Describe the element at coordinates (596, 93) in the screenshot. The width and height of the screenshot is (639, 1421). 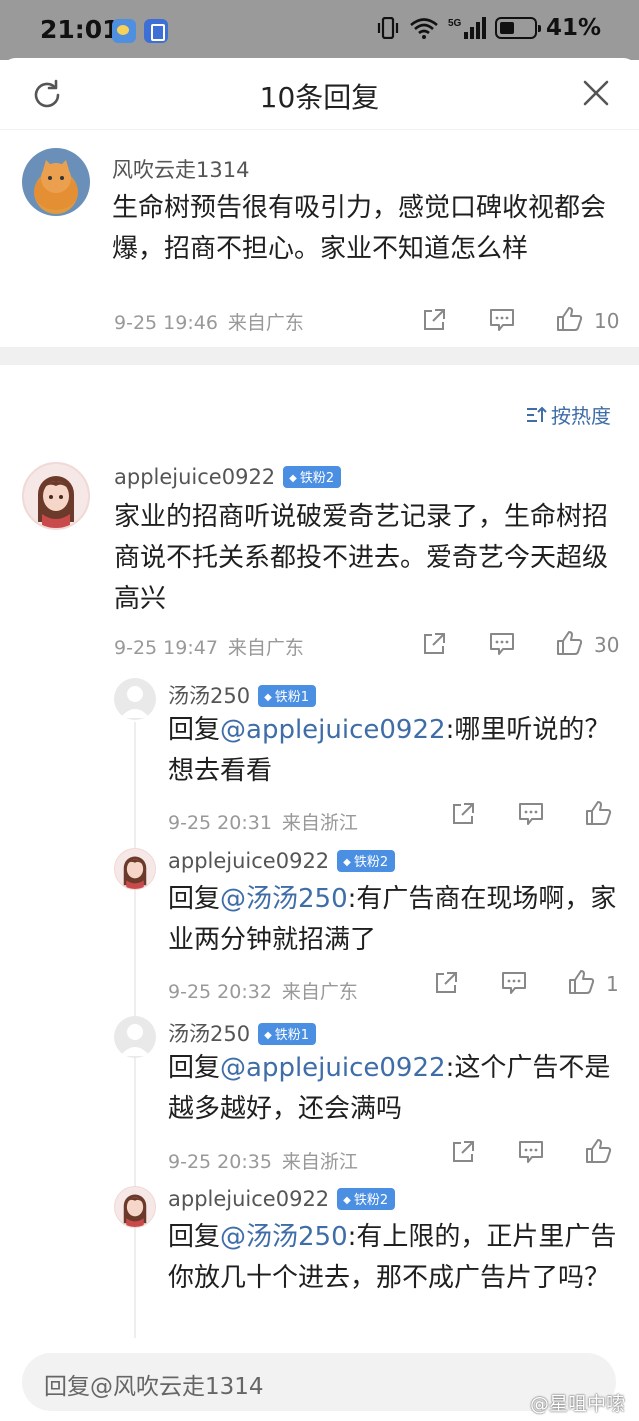
I see `close-icon` at that location.